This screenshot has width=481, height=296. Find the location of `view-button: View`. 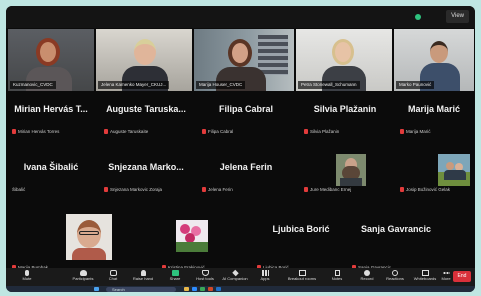

view-button: View is located at coordinates (457, 16).